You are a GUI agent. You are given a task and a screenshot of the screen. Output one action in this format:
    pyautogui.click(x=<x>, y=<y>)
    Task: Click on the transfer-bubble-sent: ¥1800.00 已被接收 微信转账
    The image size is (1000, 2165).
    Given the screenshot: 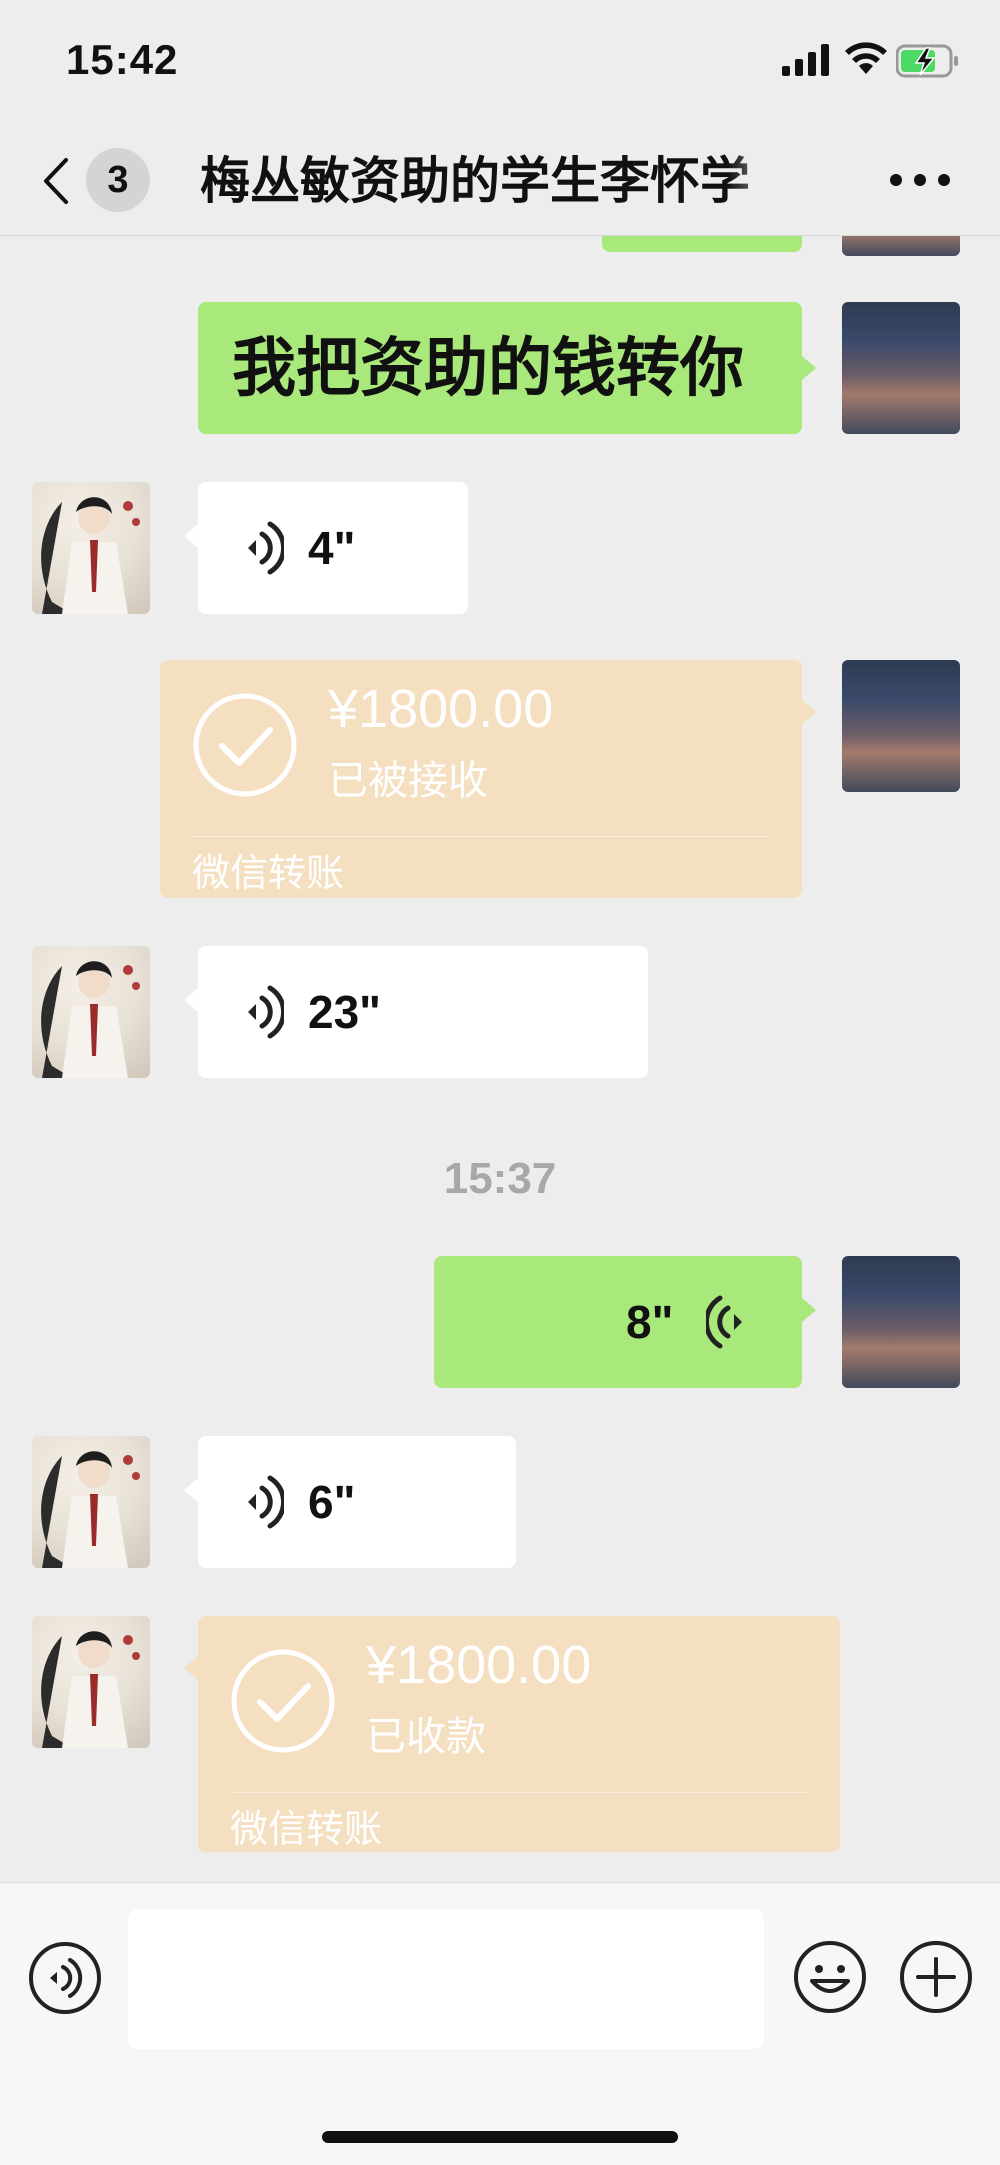 What is the action you would take?
    pyautogui.click(x=488, y=779)
    